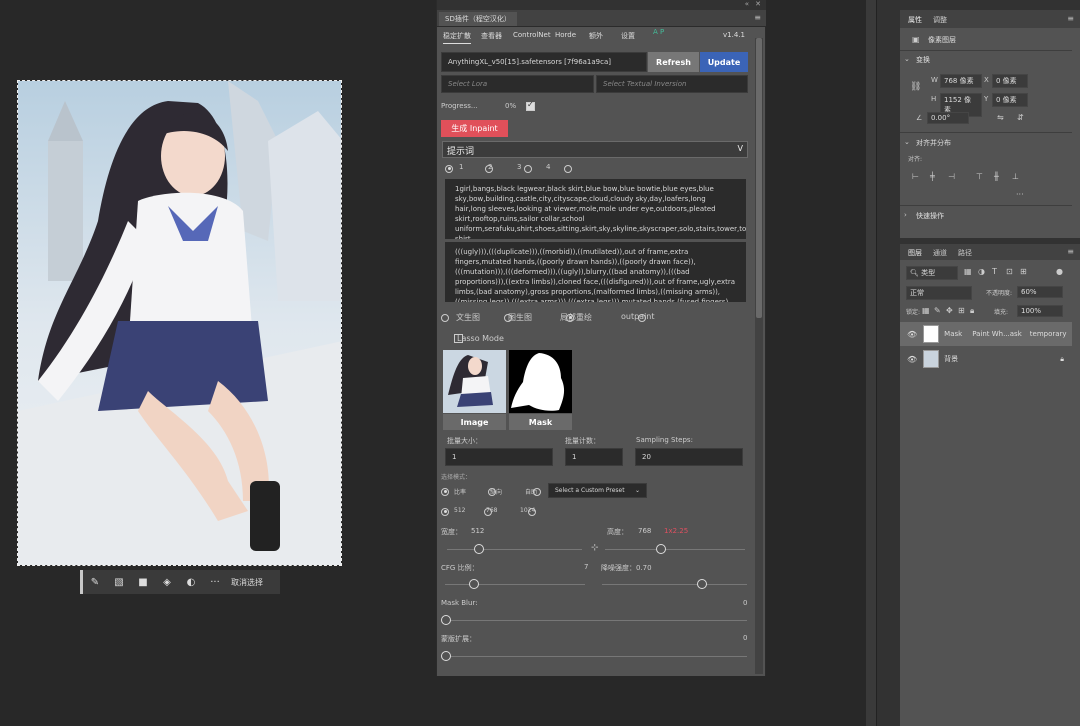  What do you see at coordinates (915, 20) in the screenshot?
I see `tab-properties: 属性` at bounding box center [915, 20].